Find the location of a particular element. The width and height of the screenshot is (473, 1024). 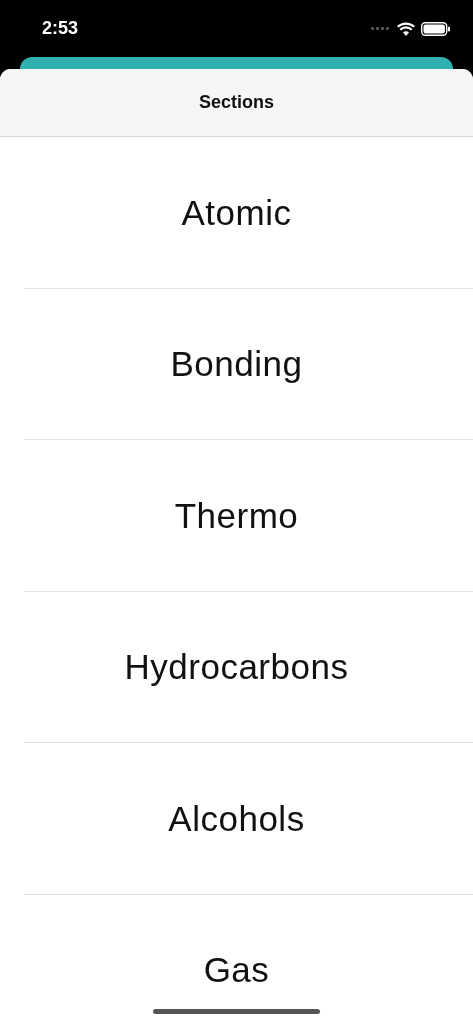

home-indicator is located at coordinates (236, 1011).